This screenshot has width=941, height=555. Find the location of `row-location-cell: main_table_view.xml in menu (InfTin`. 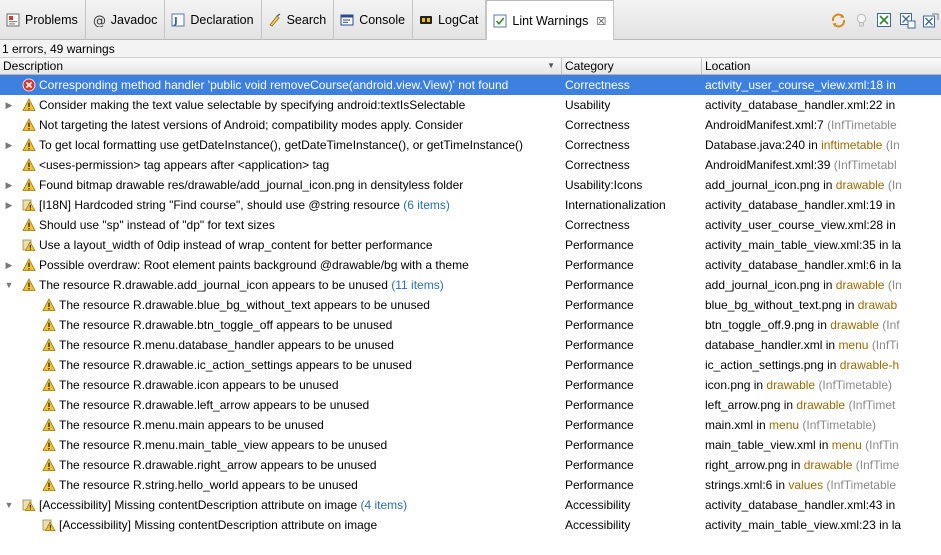

row-location-cell: main_table_view.xml in menu (InfTin is located at coordinates (821, 445).